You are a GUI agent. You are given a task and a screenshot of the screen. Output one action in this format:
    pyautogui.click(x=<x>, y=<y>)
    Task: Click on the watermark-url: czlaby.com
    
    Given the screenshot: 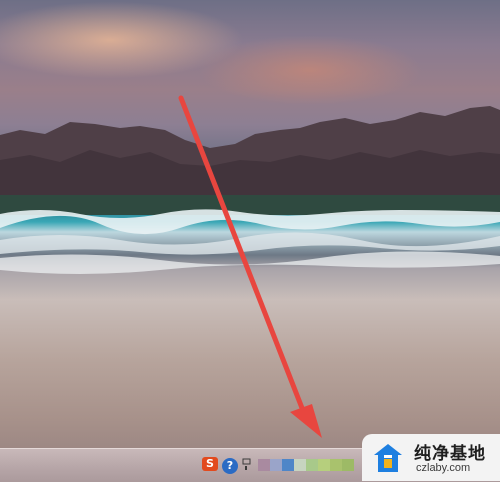 What is the action you would take?
    pyautogui.click(x=443, y=468)
    